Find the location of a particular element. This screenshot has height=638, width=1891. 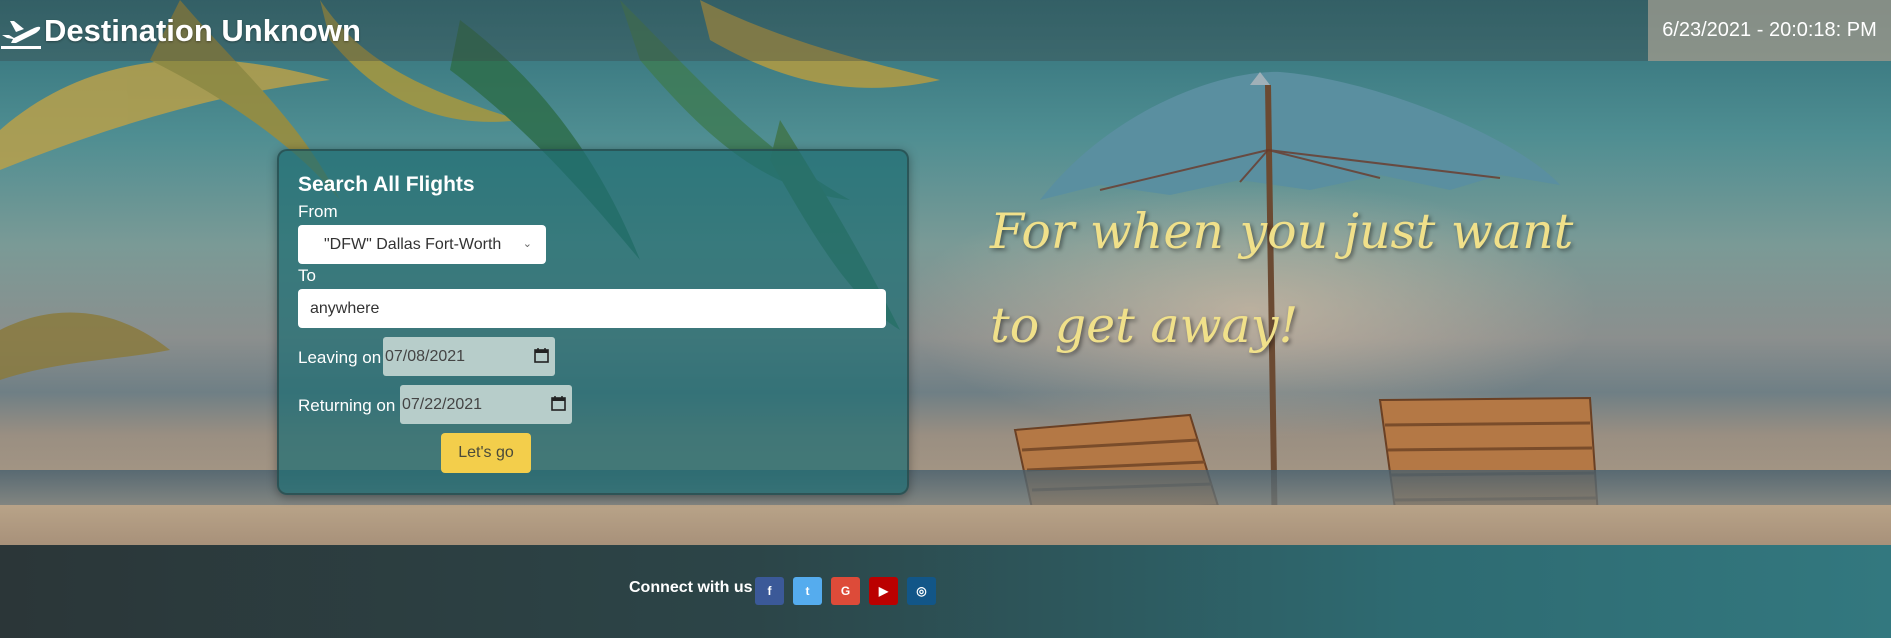

tagline-line-2: to get away! is located at coordinates (1144, 325).